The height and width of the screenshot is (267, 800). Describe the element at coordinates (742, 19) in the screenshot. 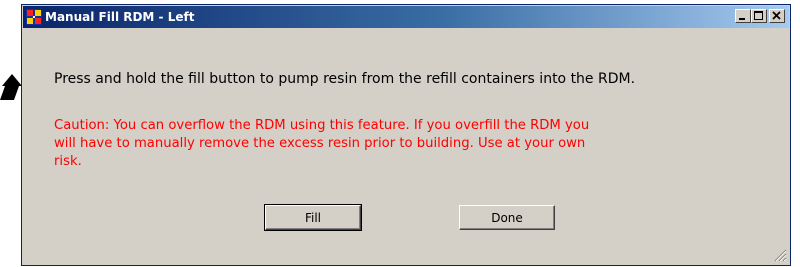

I see `minimize-icon` at that location.